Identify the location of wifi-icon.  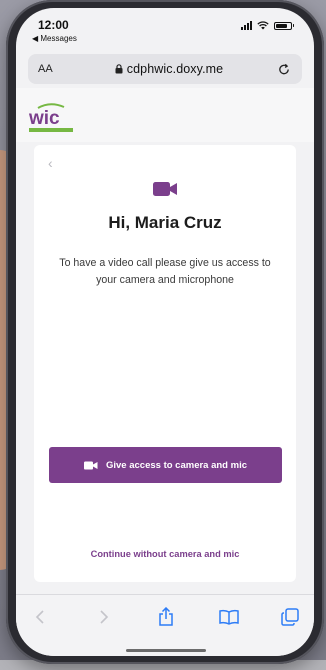
(263, 25).